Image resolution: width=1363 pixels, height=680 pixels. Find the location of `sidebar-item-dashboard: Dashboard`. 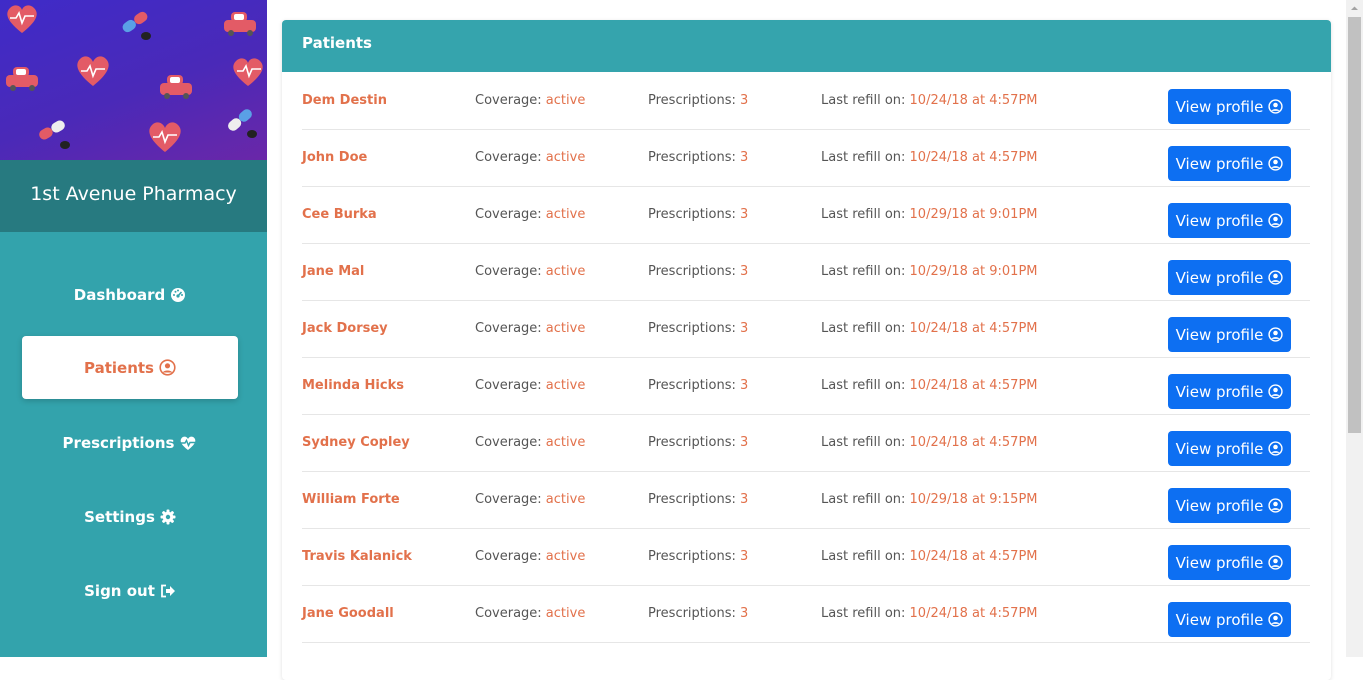

sidebar-item-dashboard: Dashboard is located at coordinates (130, 294).